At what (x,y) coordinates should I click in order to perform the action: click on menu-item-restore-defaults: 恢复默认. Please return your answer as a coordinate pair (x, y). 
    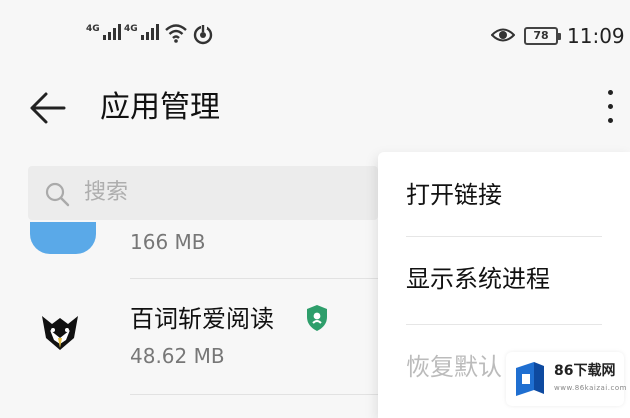
    Looking at the image, I should click on (454, 367).